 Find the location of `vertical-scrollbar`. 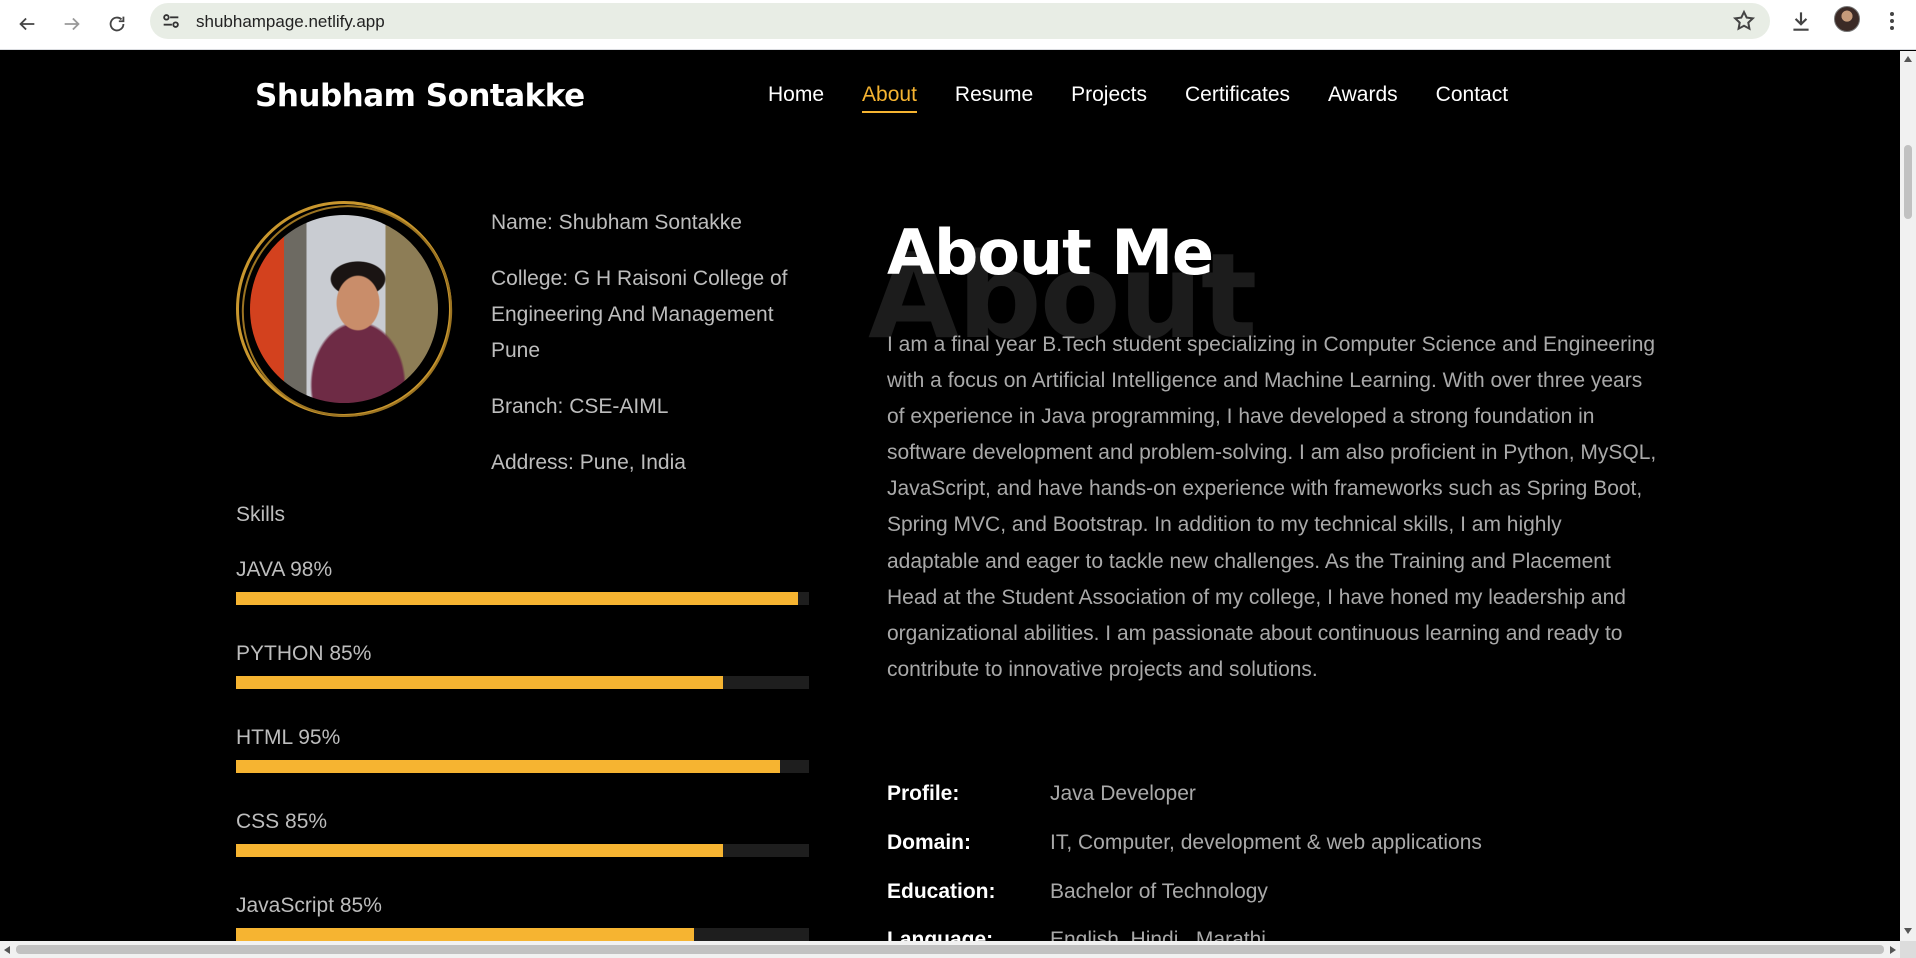

vertical-scrollbar is located at coordinates (1908, 496).